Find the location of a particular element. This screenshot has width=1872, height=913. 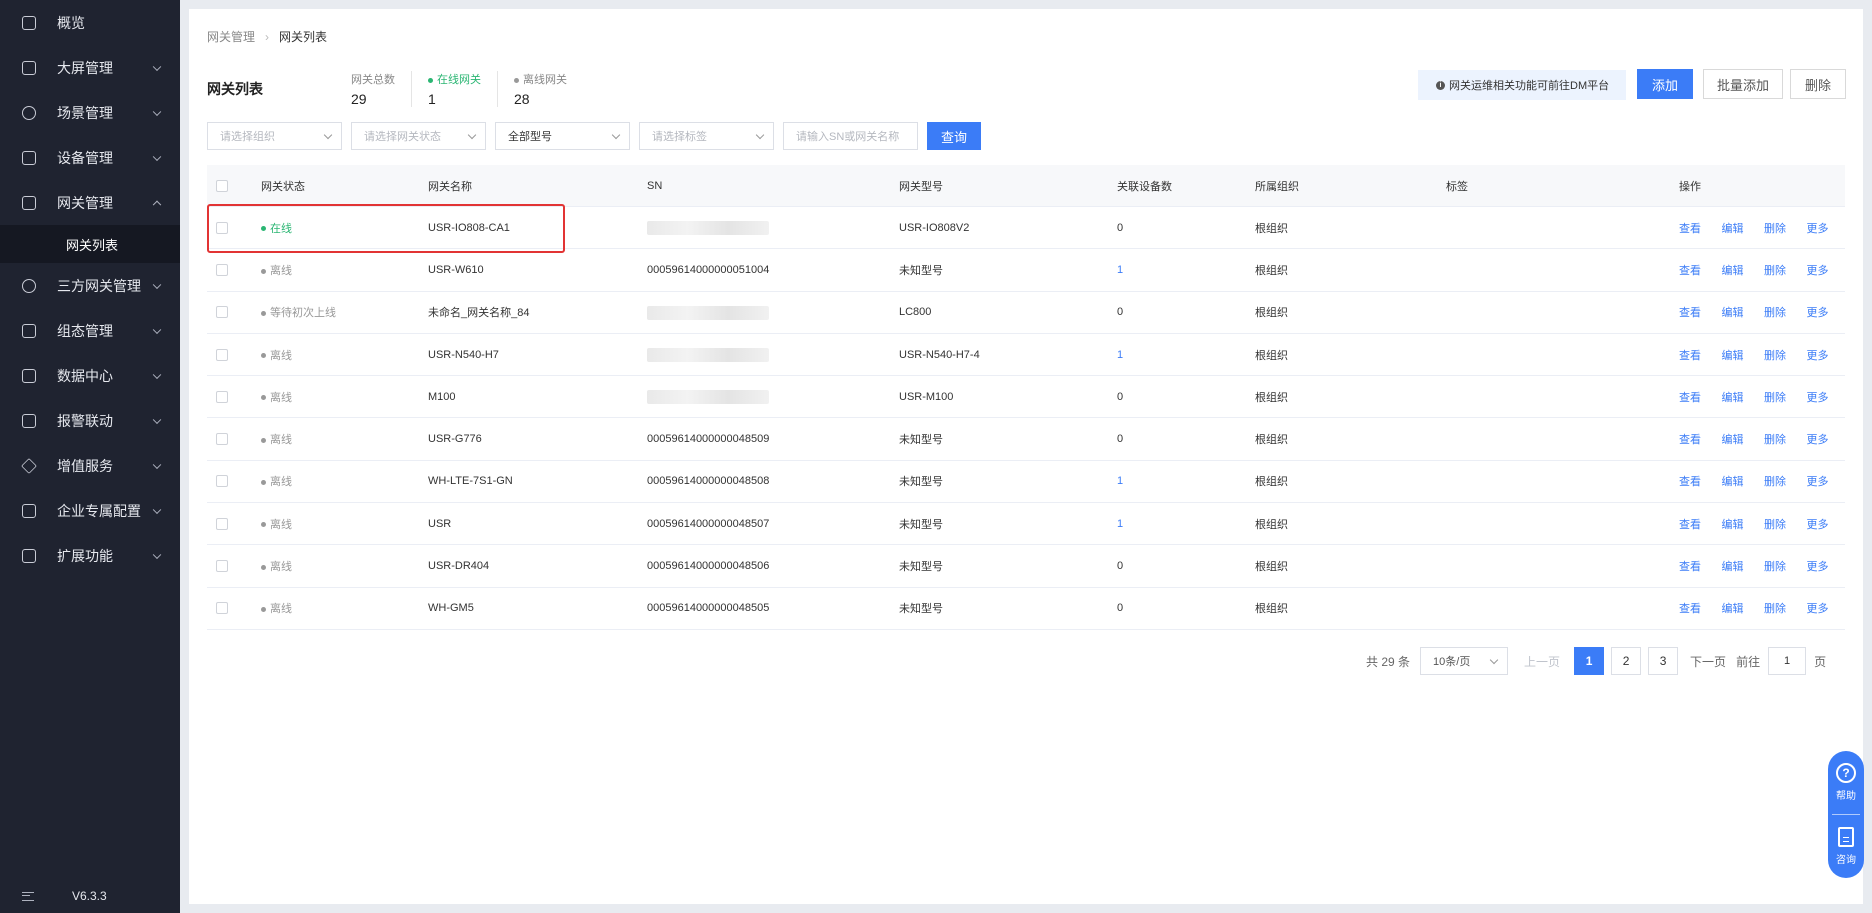

sn-redacted is located at coordinates (708, 354).